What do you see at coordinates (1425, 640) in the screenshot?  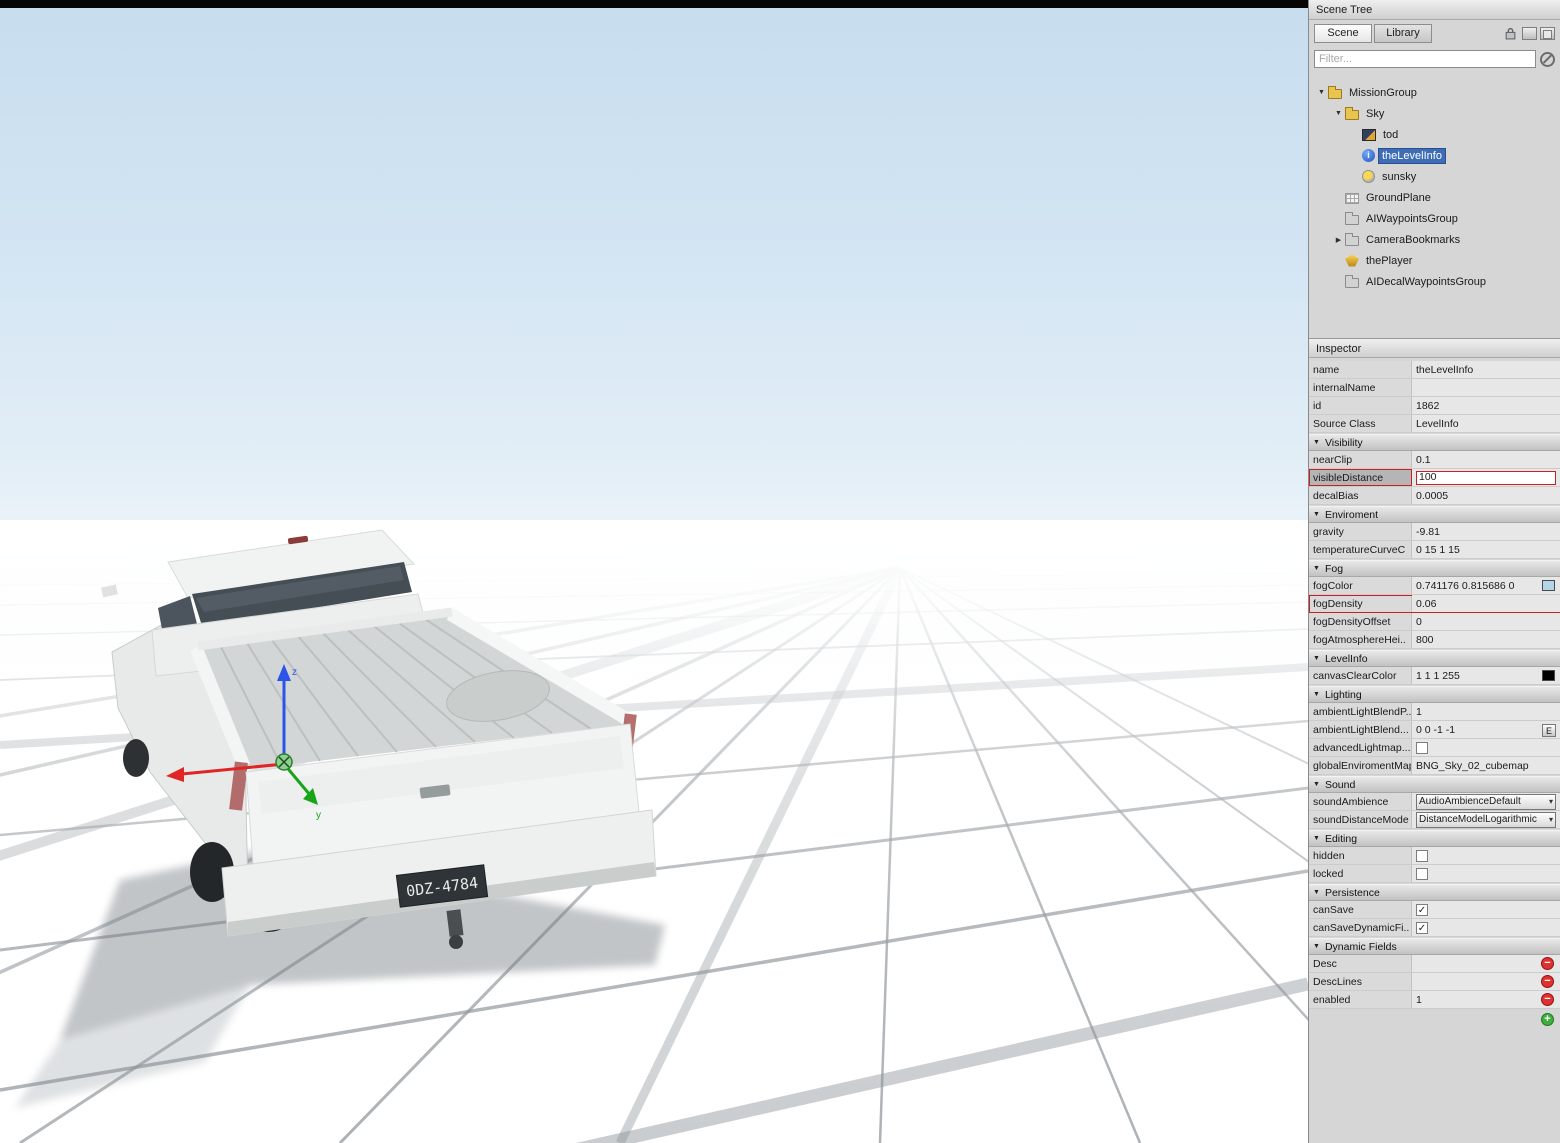 I see `value-text: 800` at bounding box center [1425, 640].